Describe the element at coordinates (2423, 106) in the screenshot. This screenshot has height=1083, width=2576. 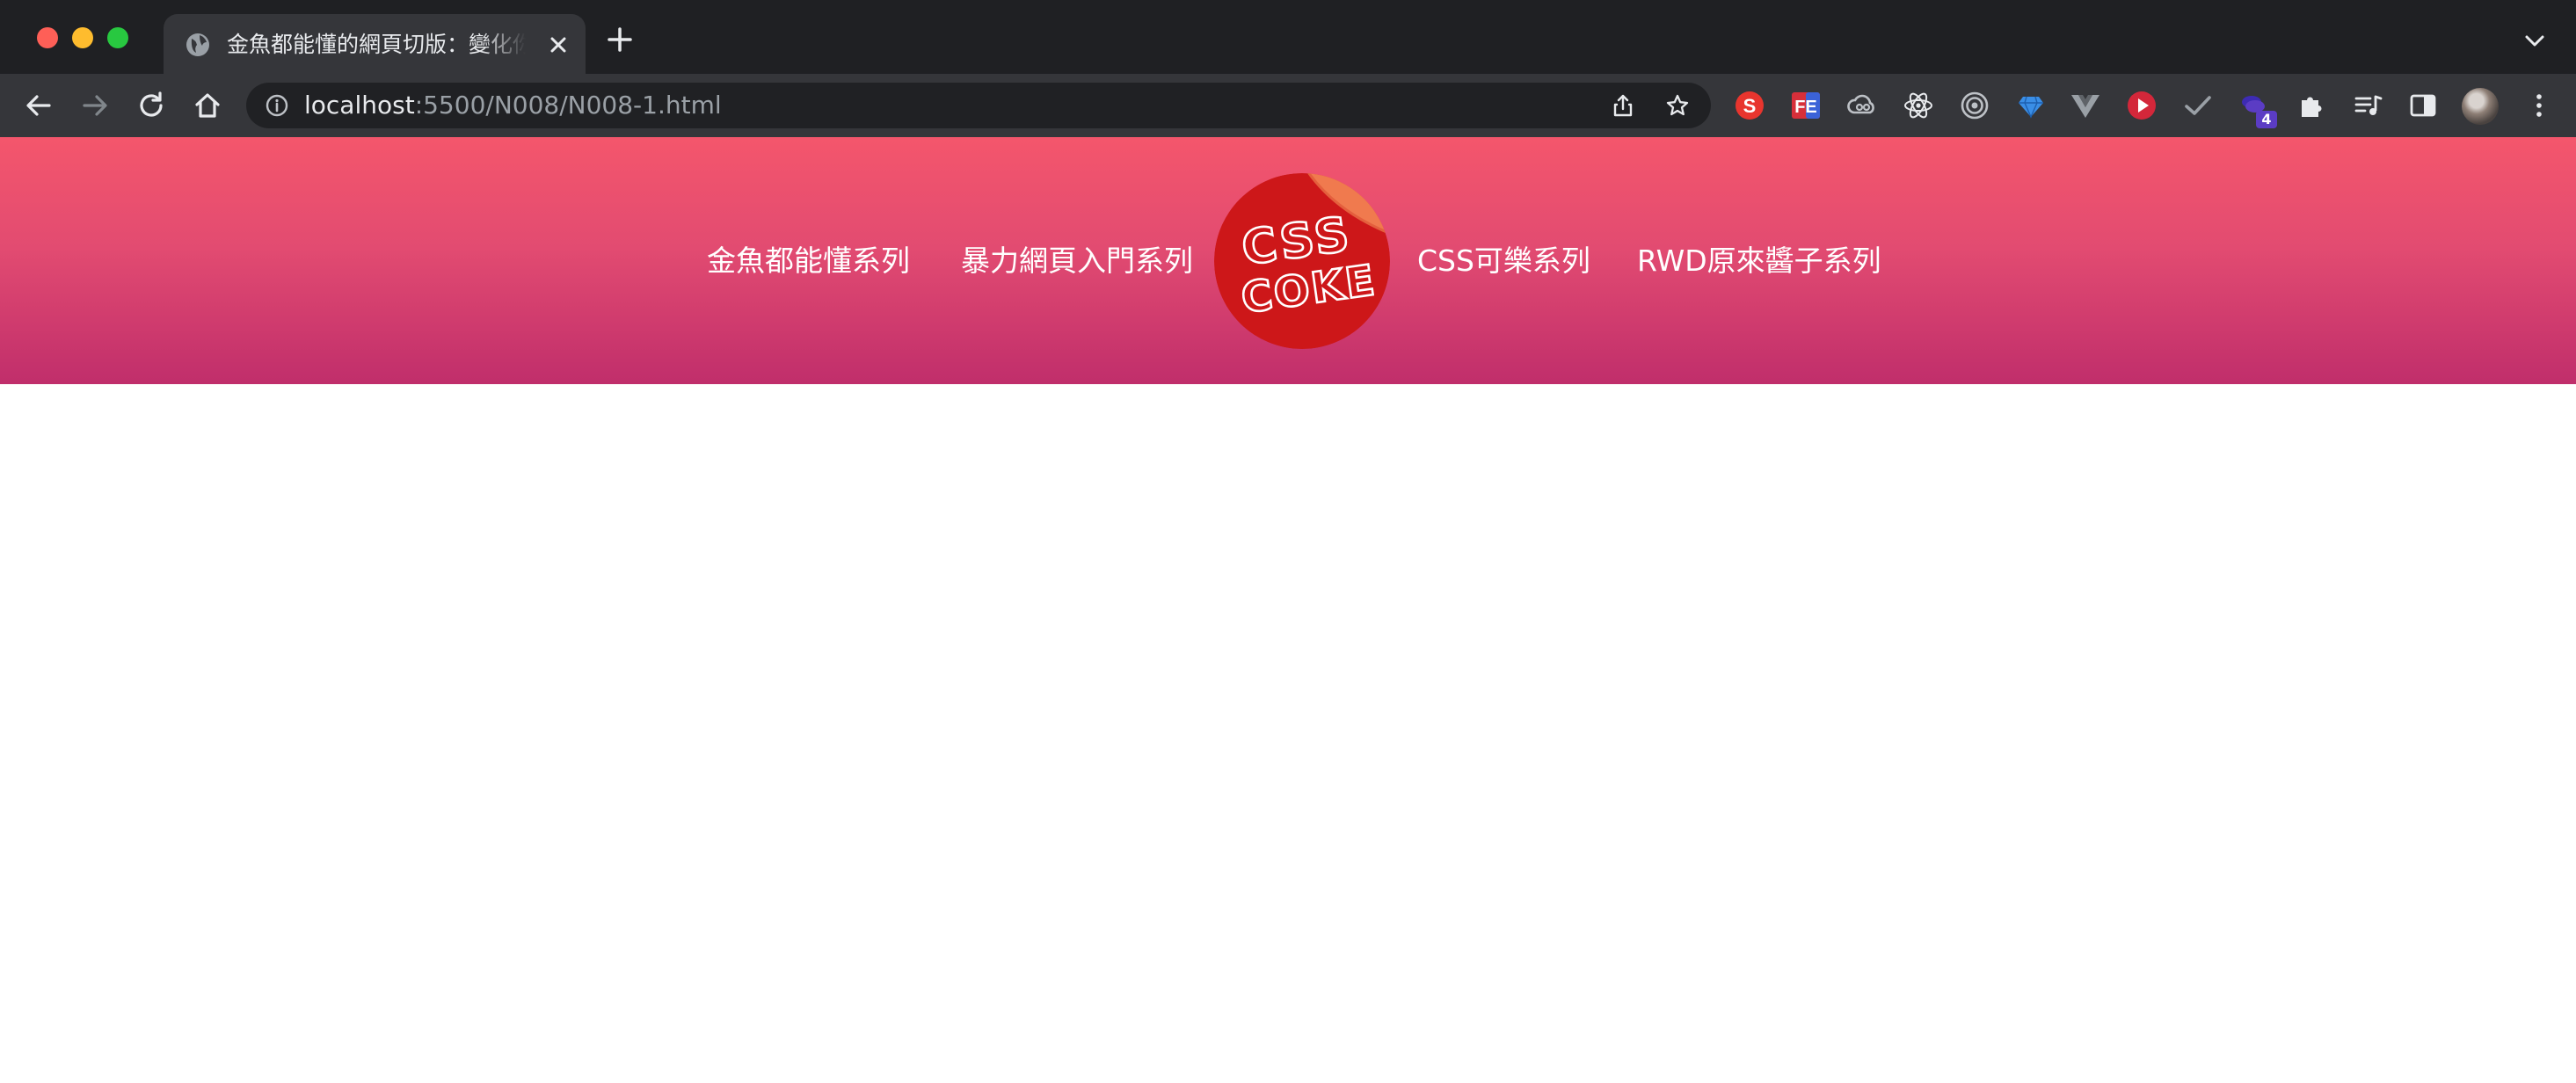
I see `side-panel-icon` at that location.